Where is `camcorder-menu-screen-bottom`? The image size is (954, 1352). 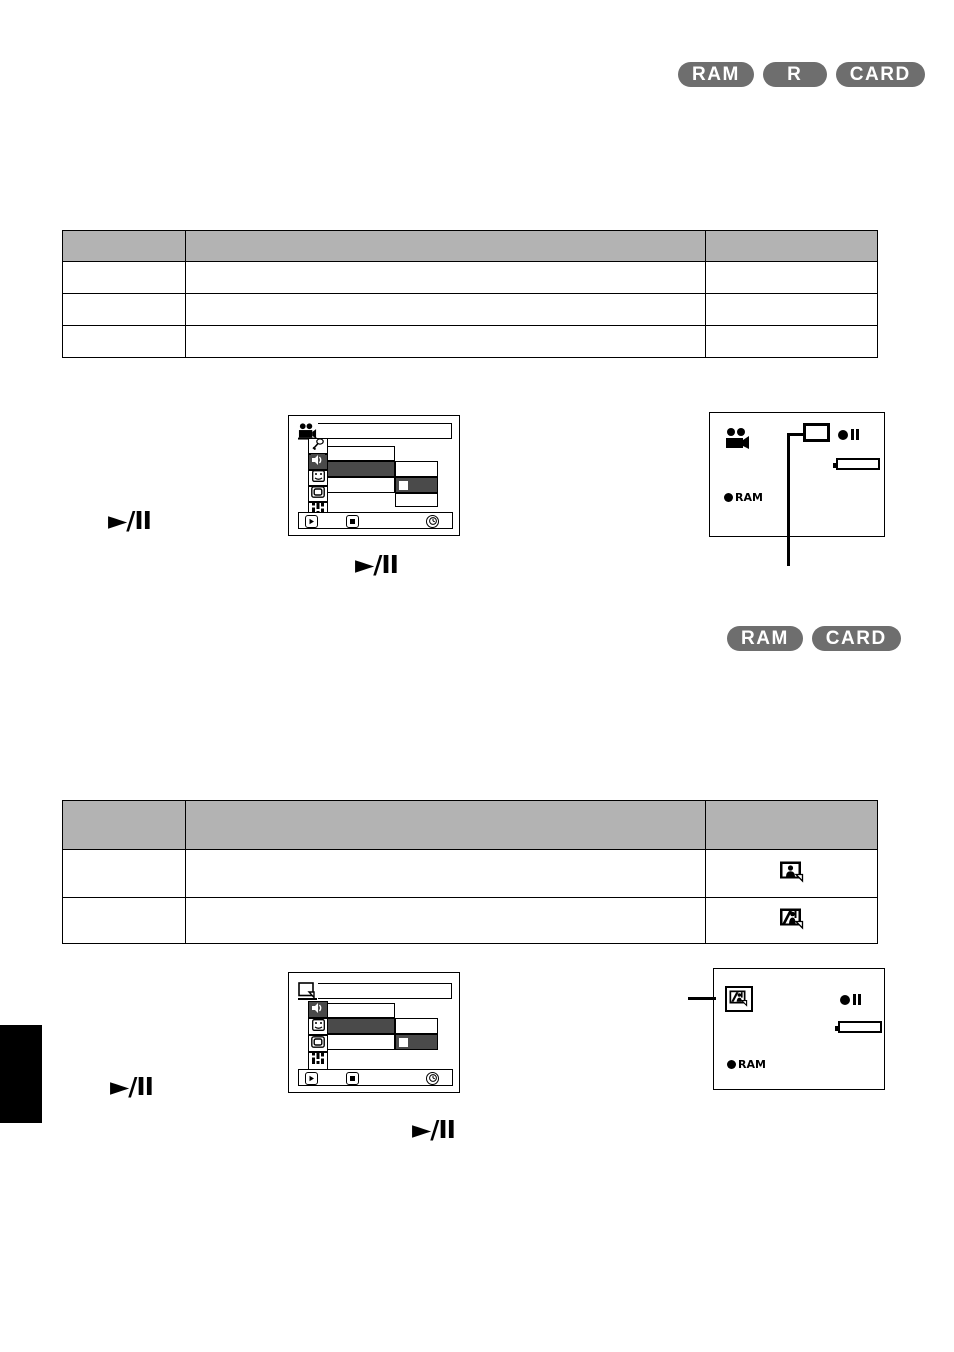
camcorder-menu-screen-bottom is located at coordinates (374, 1032).